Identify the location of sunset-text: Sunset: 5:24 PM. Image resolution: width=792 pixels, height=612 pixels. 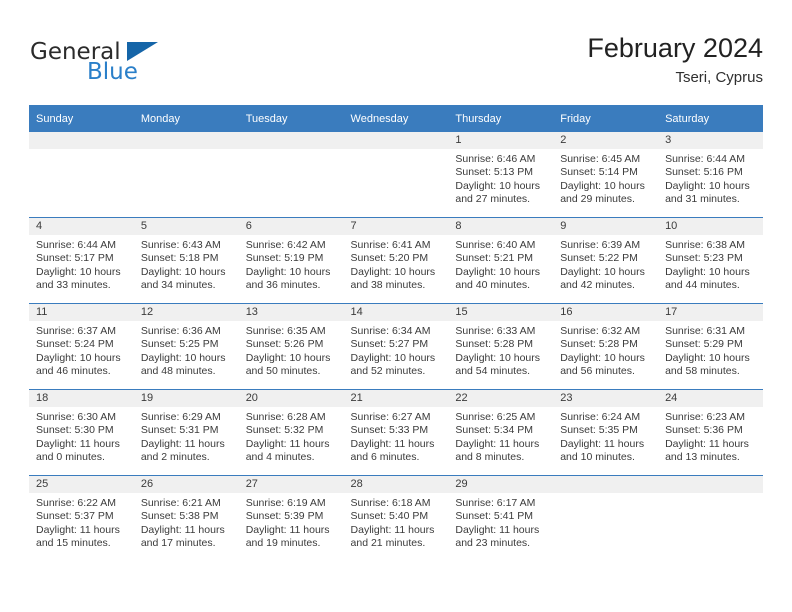
(75, 344).